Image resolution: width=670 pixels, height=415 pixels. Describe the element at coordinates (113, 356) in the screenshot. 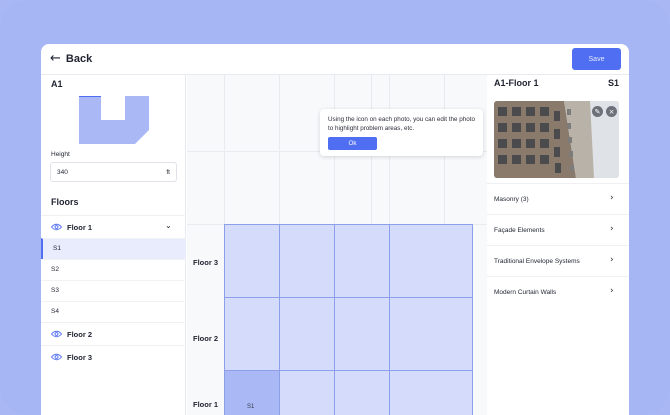

I see `floor-item-3: Floor 3` at that location.